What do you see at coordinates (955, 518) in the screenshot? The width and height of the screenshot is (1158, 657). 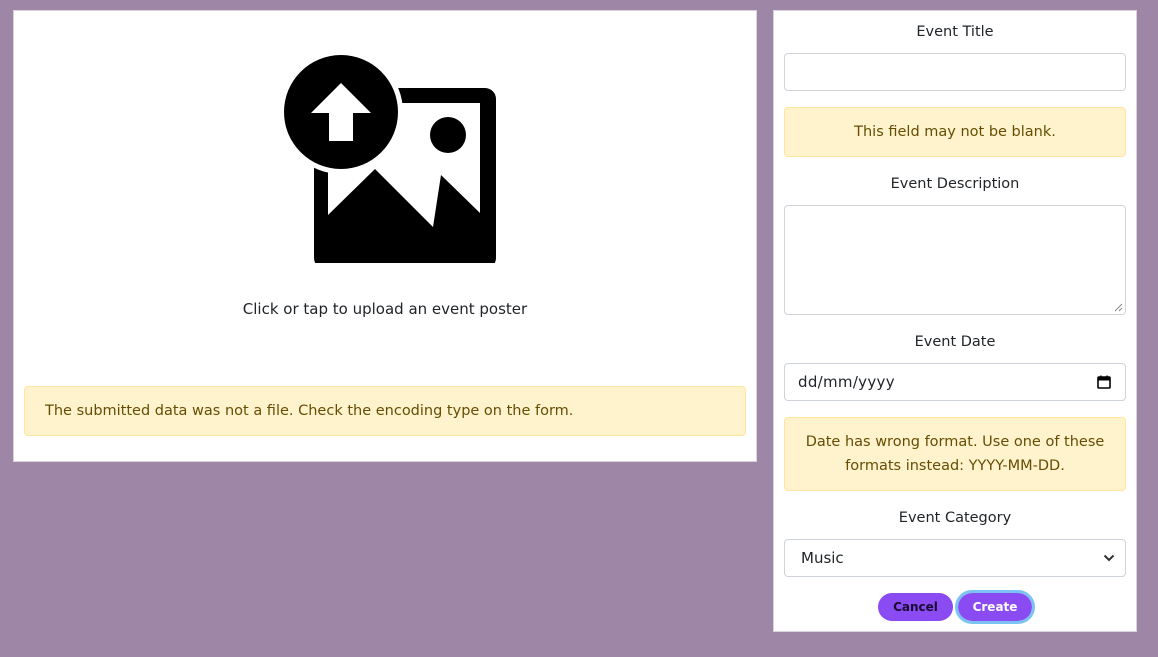 I see `event-category-label: Event Category` at bounding box center [955, 518].